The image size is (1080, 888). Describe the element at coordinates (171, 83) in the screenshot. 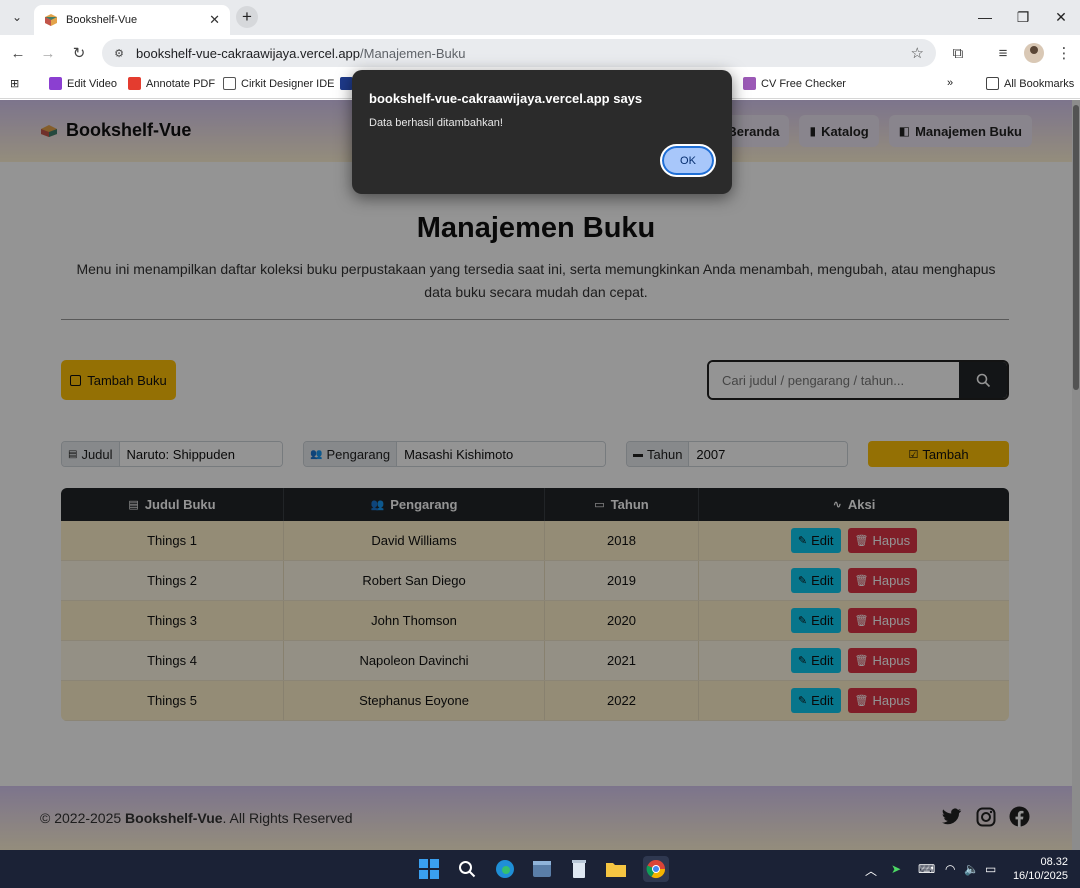

I see `bookmark-annotate-pdf: Annotate PDF` at that location.